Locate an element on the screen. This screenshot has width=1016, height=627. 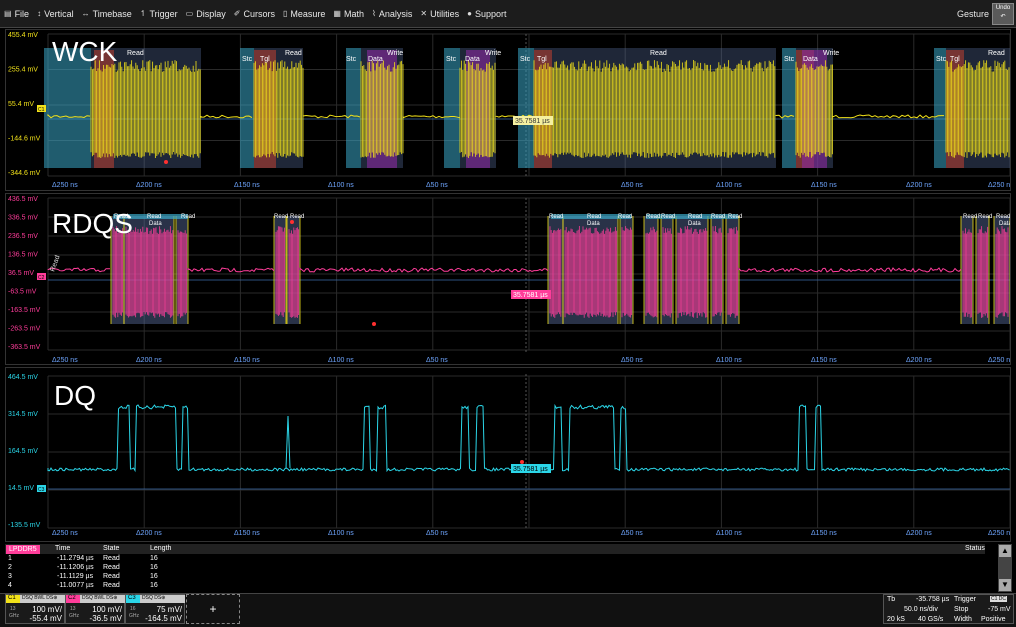
column-header-state: State is located at coordinates (111, 548).